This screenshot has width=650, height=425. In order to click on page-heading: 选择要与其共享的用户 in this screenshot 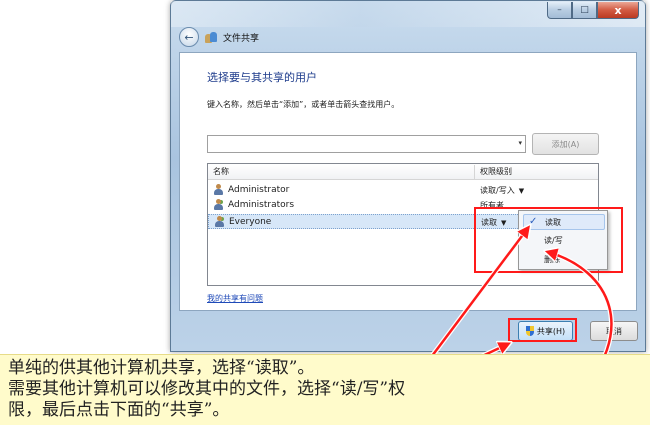, I will do `click(262, 77)`.